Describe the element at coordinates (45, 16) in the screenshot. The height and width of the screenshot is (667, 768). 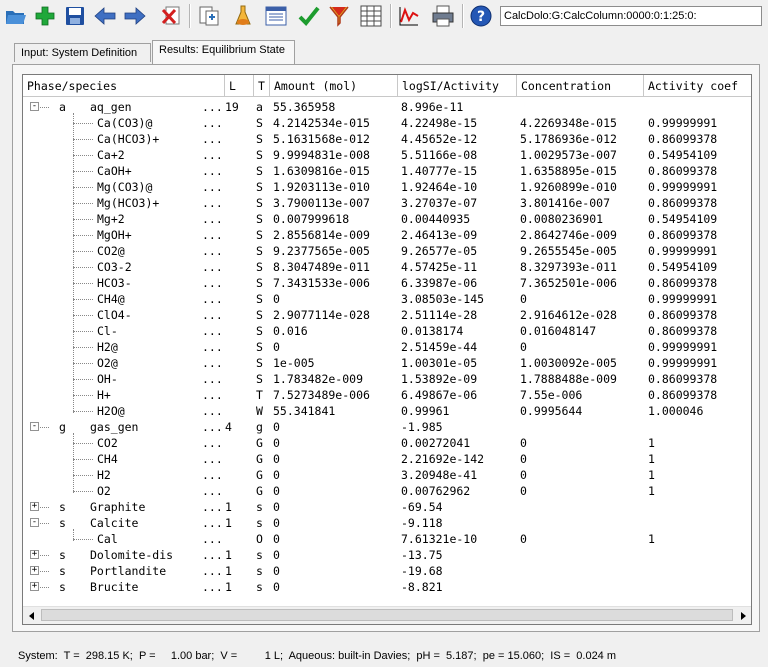
I see `add-icon` at that location.